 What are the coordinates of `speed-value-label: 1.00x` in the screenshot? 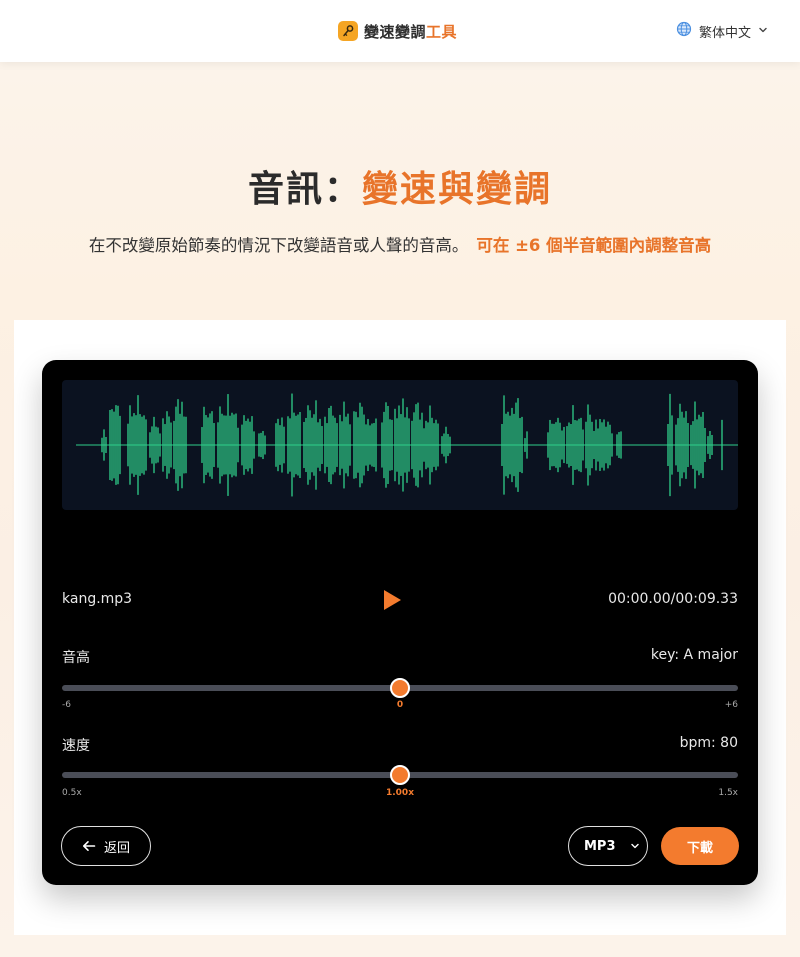 It's located at (400, 793).